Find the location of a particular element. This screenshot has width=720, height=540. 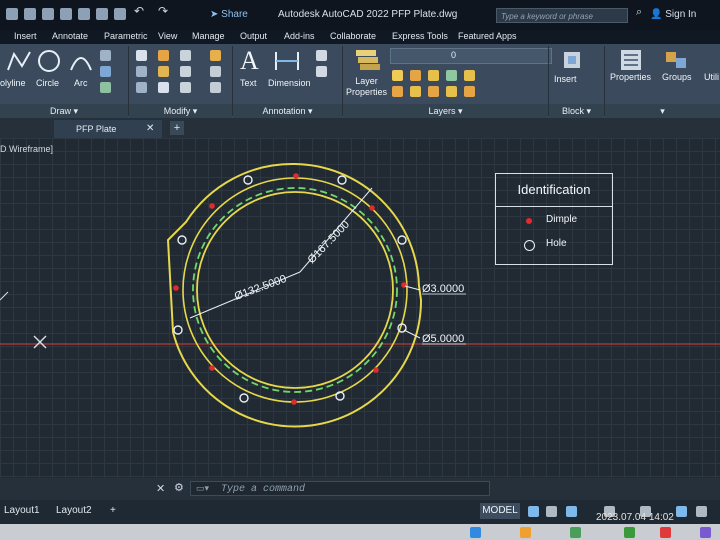

open-icon is located at coordinates (48, 14).